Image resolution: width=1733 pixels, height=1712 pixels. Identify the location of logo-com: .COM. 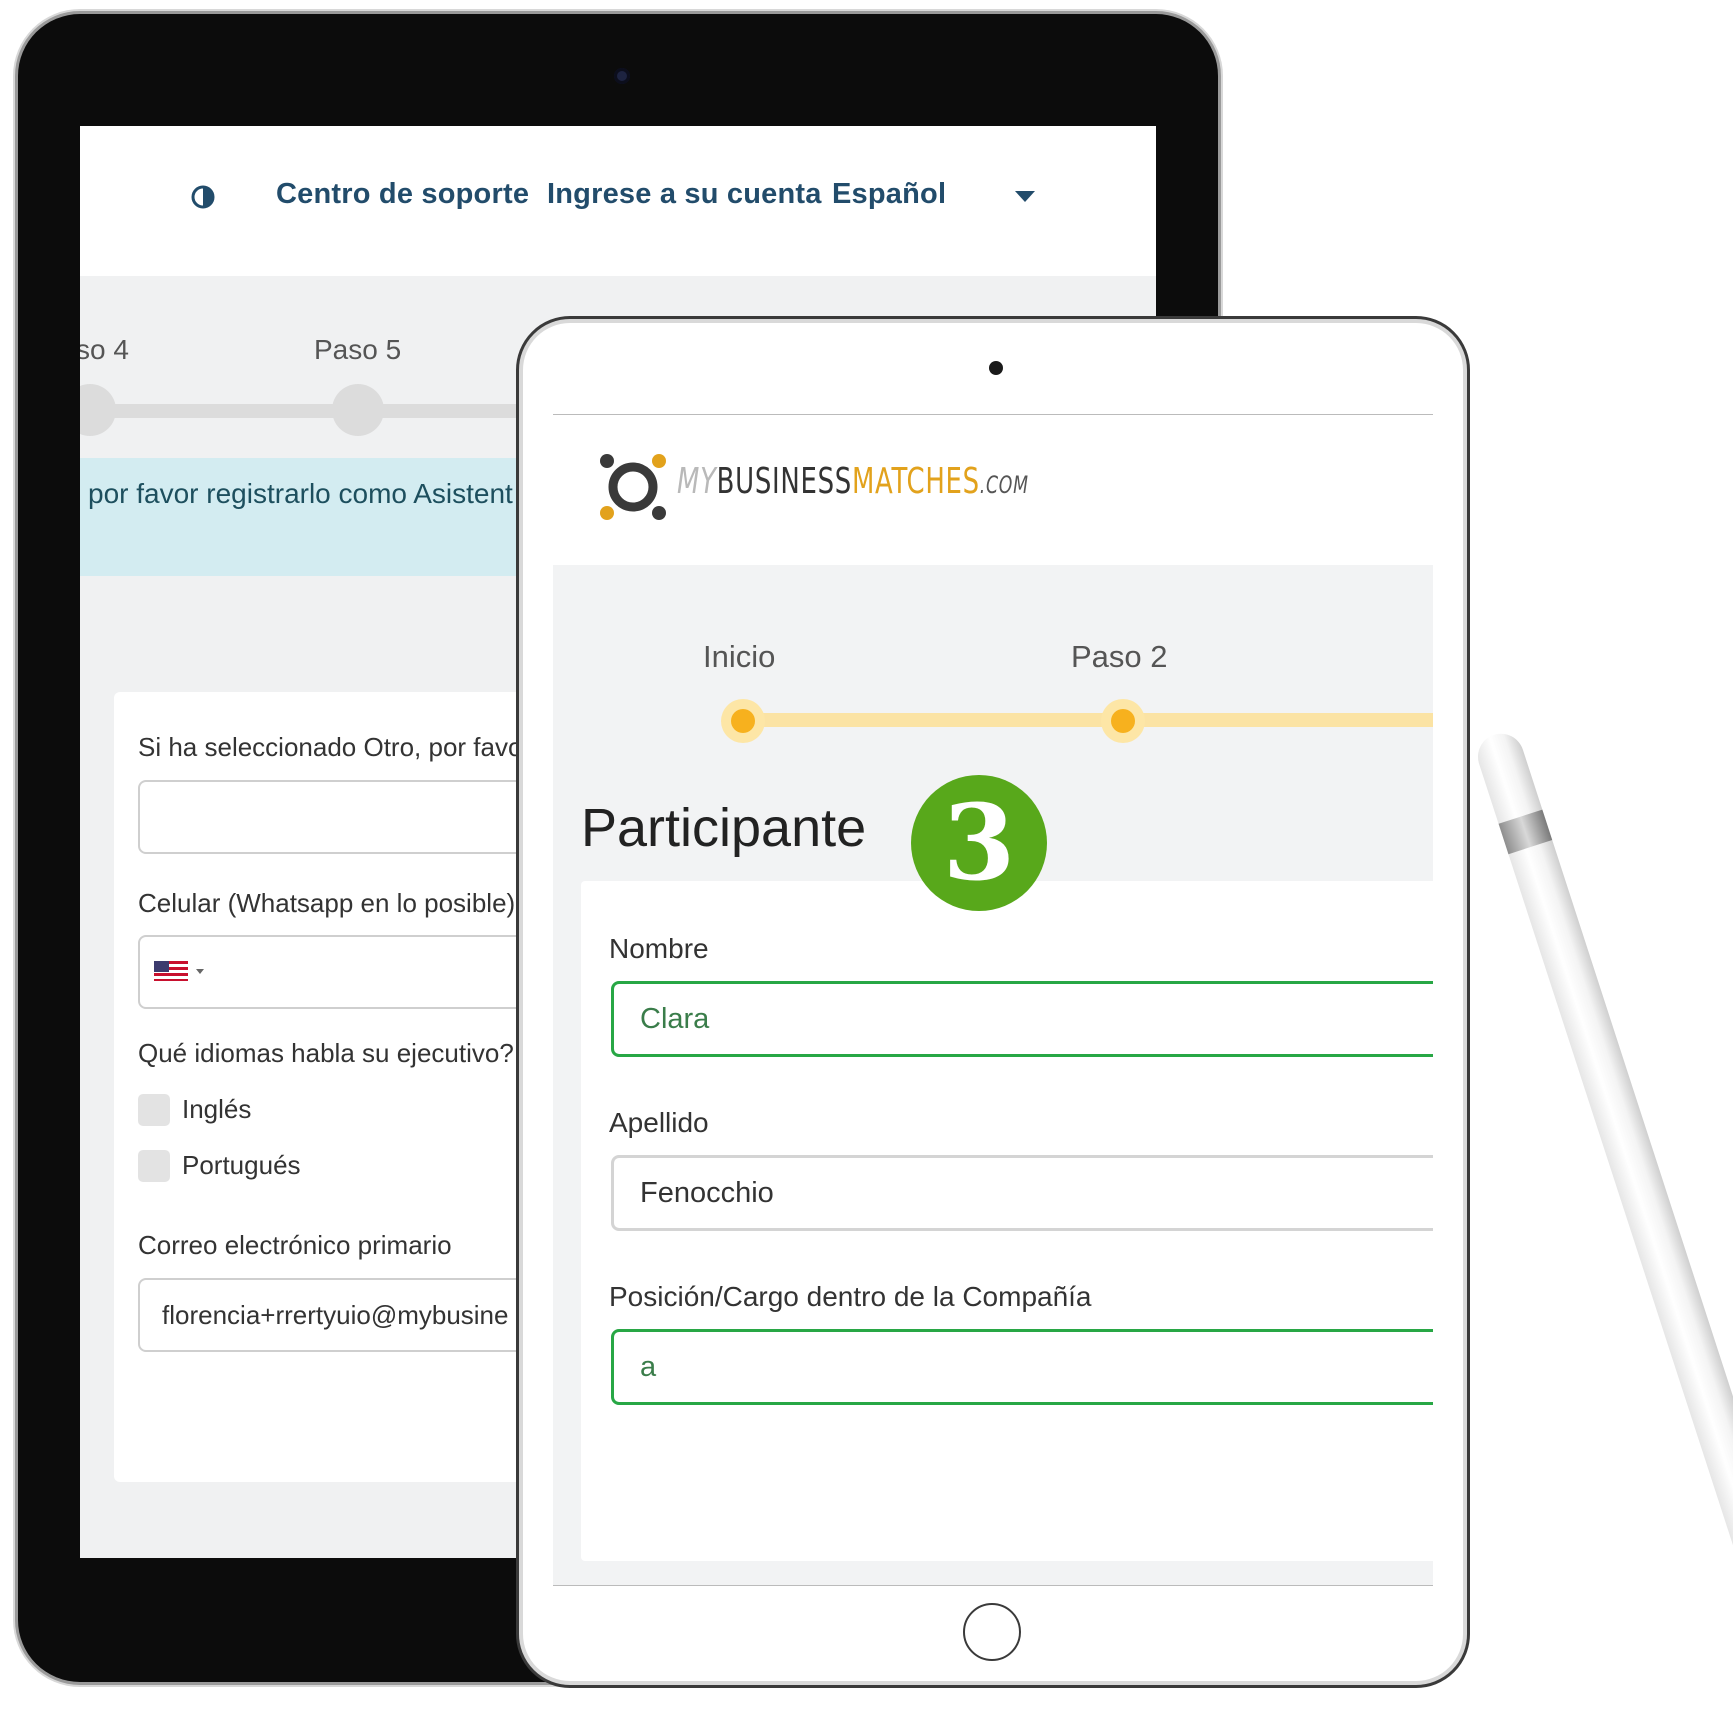
(1004, 485).